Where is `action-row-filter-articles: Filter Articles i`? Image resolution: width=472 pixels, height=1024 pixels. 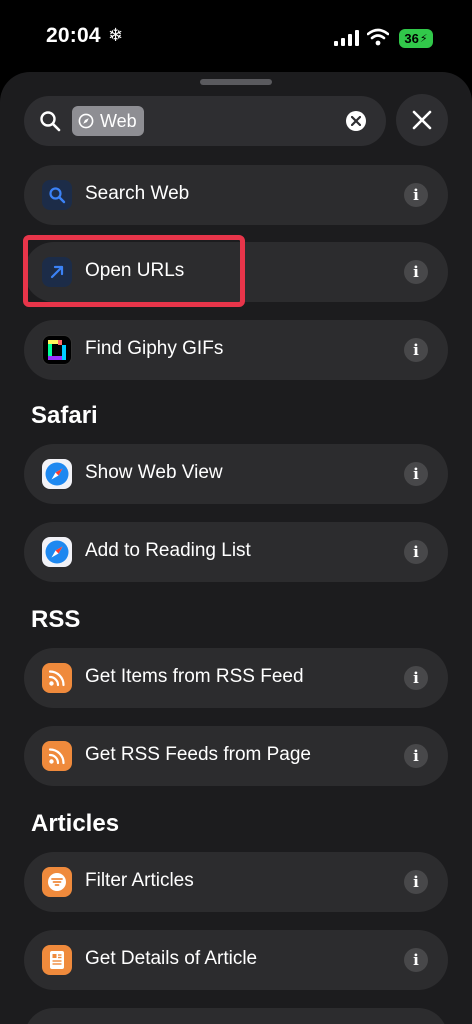 action-row-filter-articles: Filter Articles i is located at coordinates (236, 882).